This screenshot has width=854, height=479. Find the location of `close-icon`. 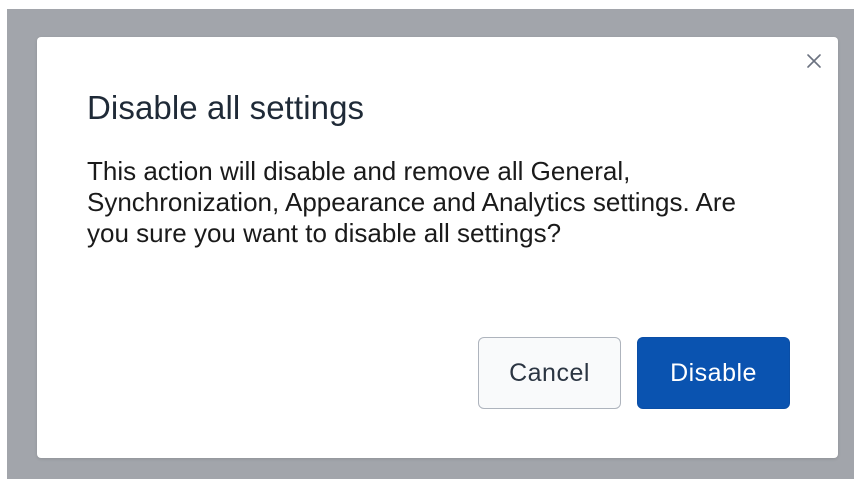

close-icon is located at coordinates (814, 61).